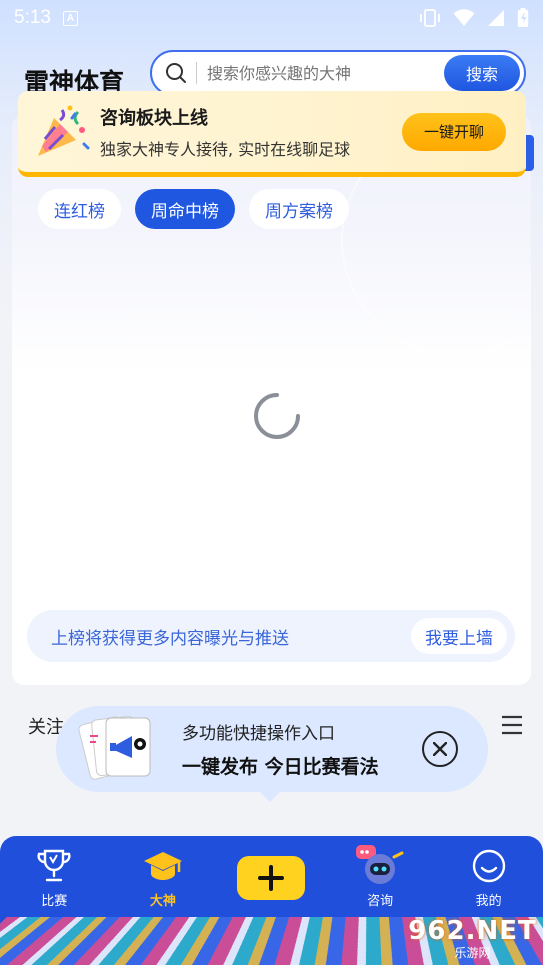 The width and height of the screenshot is (543, 965). What do you see at coordinates (488, 901) in the screenshot?
I see `nav-label-mine: 我的` at bounding box center [488, 901].